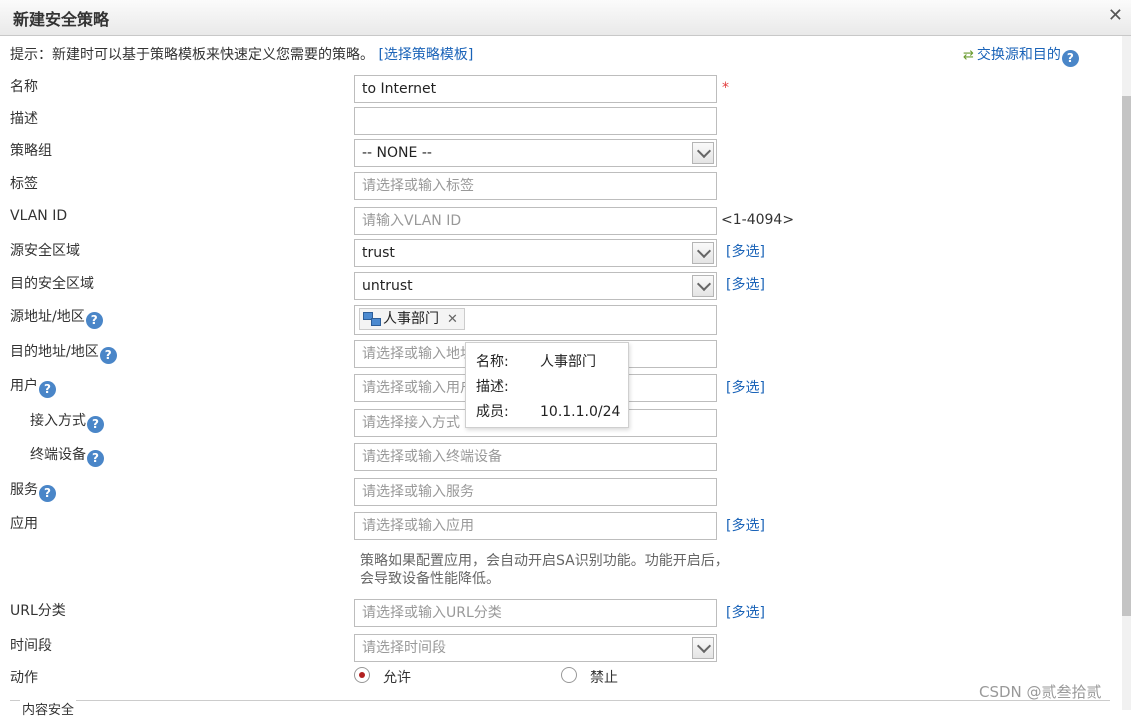  I want to click on tooltip-name-row: 名称: 人事部门, so click(536, 362).